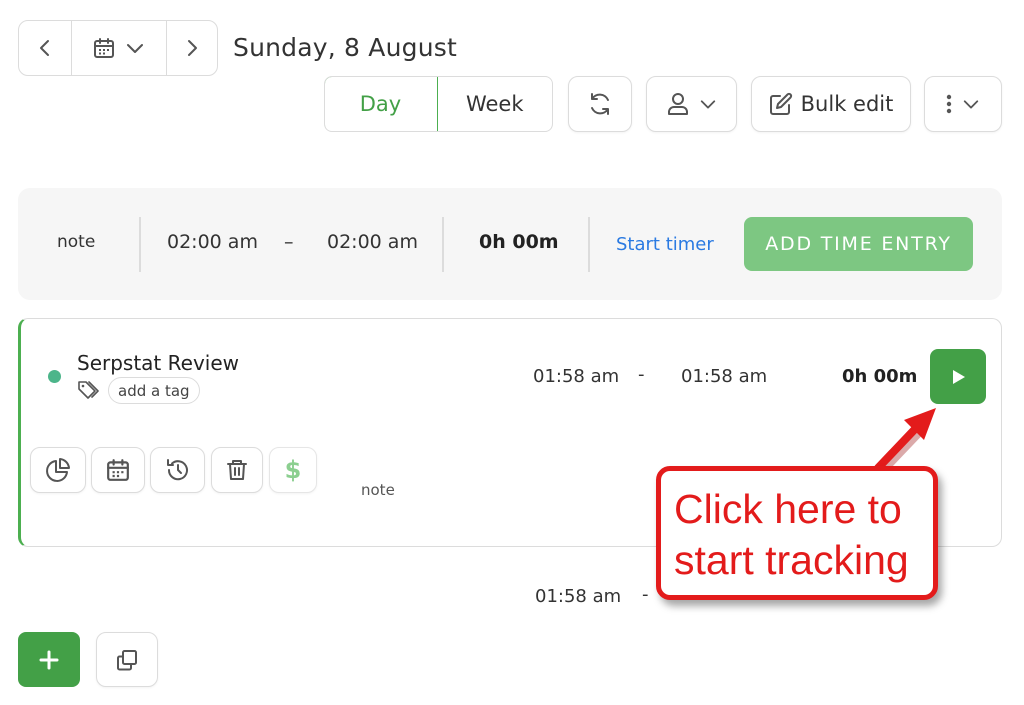  Describe the element at coordinates (576, 376) in the screenshot. I see `entry-start-time: 01:58 am` at that location.